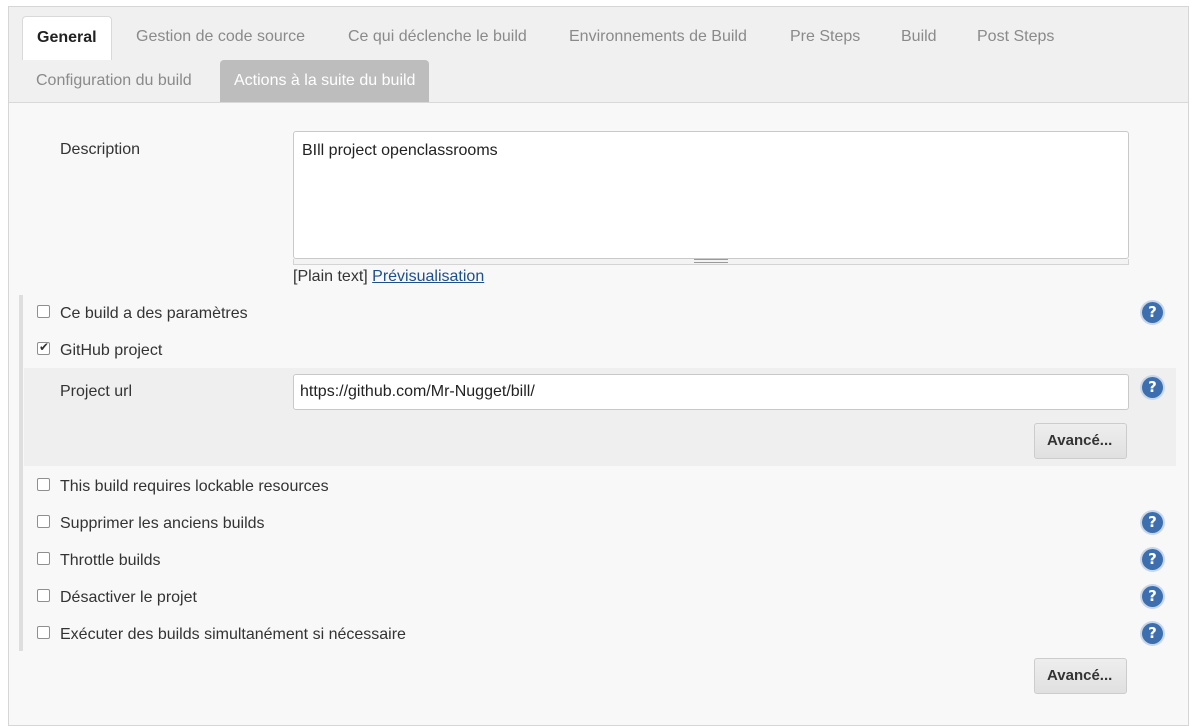 Image resolution: width=1194 pixels, height=726 pixels. What do you see at coordinates (437, 37) in the screenshot?
I see `tab-build-triggers: Ce qui déclenche le build` at bounding box center [437, 37].